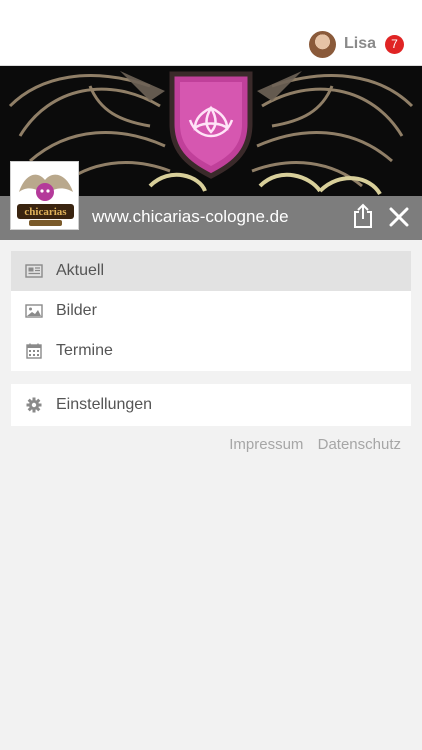 This screenshot has width=422, height=750. Describe the element at coordinates (34, 311) in the screenshot. I see `image-icon` at that location.